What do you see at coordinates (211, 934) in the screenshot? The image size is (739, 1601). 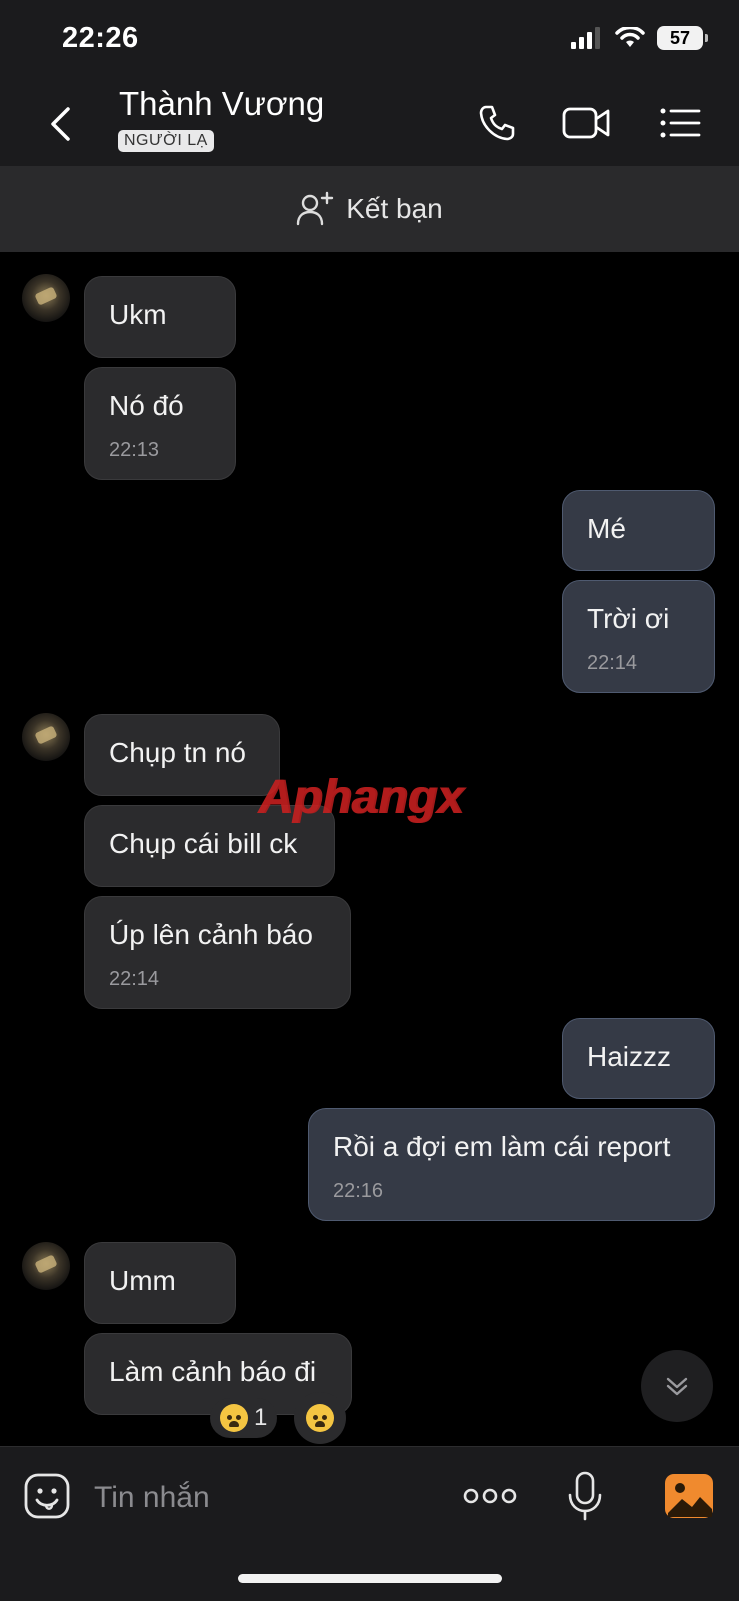 I see `message-text: Úp lên cảnh báo` at bounding box center [211, 934].